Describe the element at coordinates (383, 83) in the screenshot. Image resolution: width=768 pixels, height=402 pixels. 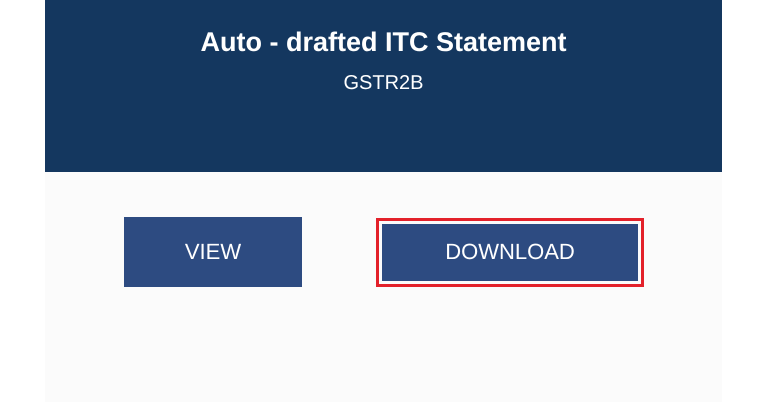
I see `statement-subtitle: GSTR2B` at that location.